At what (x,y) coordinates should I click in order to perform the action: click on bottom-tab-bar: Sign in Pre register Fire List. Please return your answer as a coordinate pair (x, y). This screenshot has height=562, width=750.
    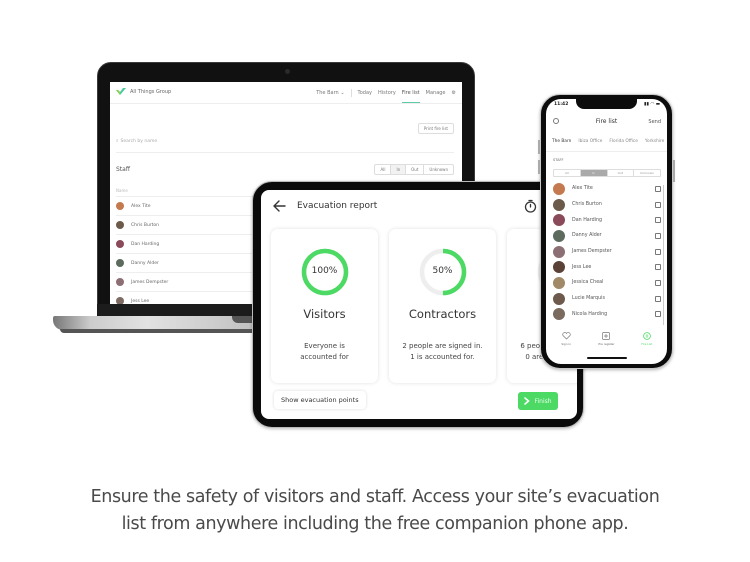
    Looking at the image, I should click on (606, 339).